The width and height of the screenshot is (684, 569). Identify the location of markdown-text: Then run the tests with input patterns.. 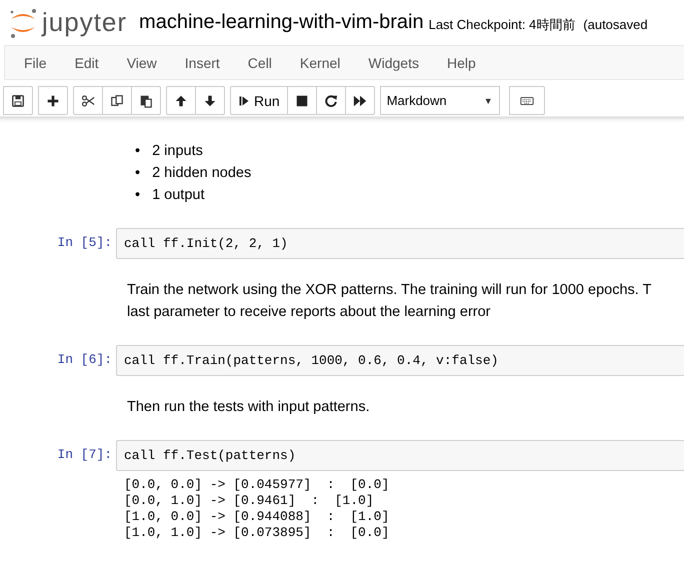
(249, 407).